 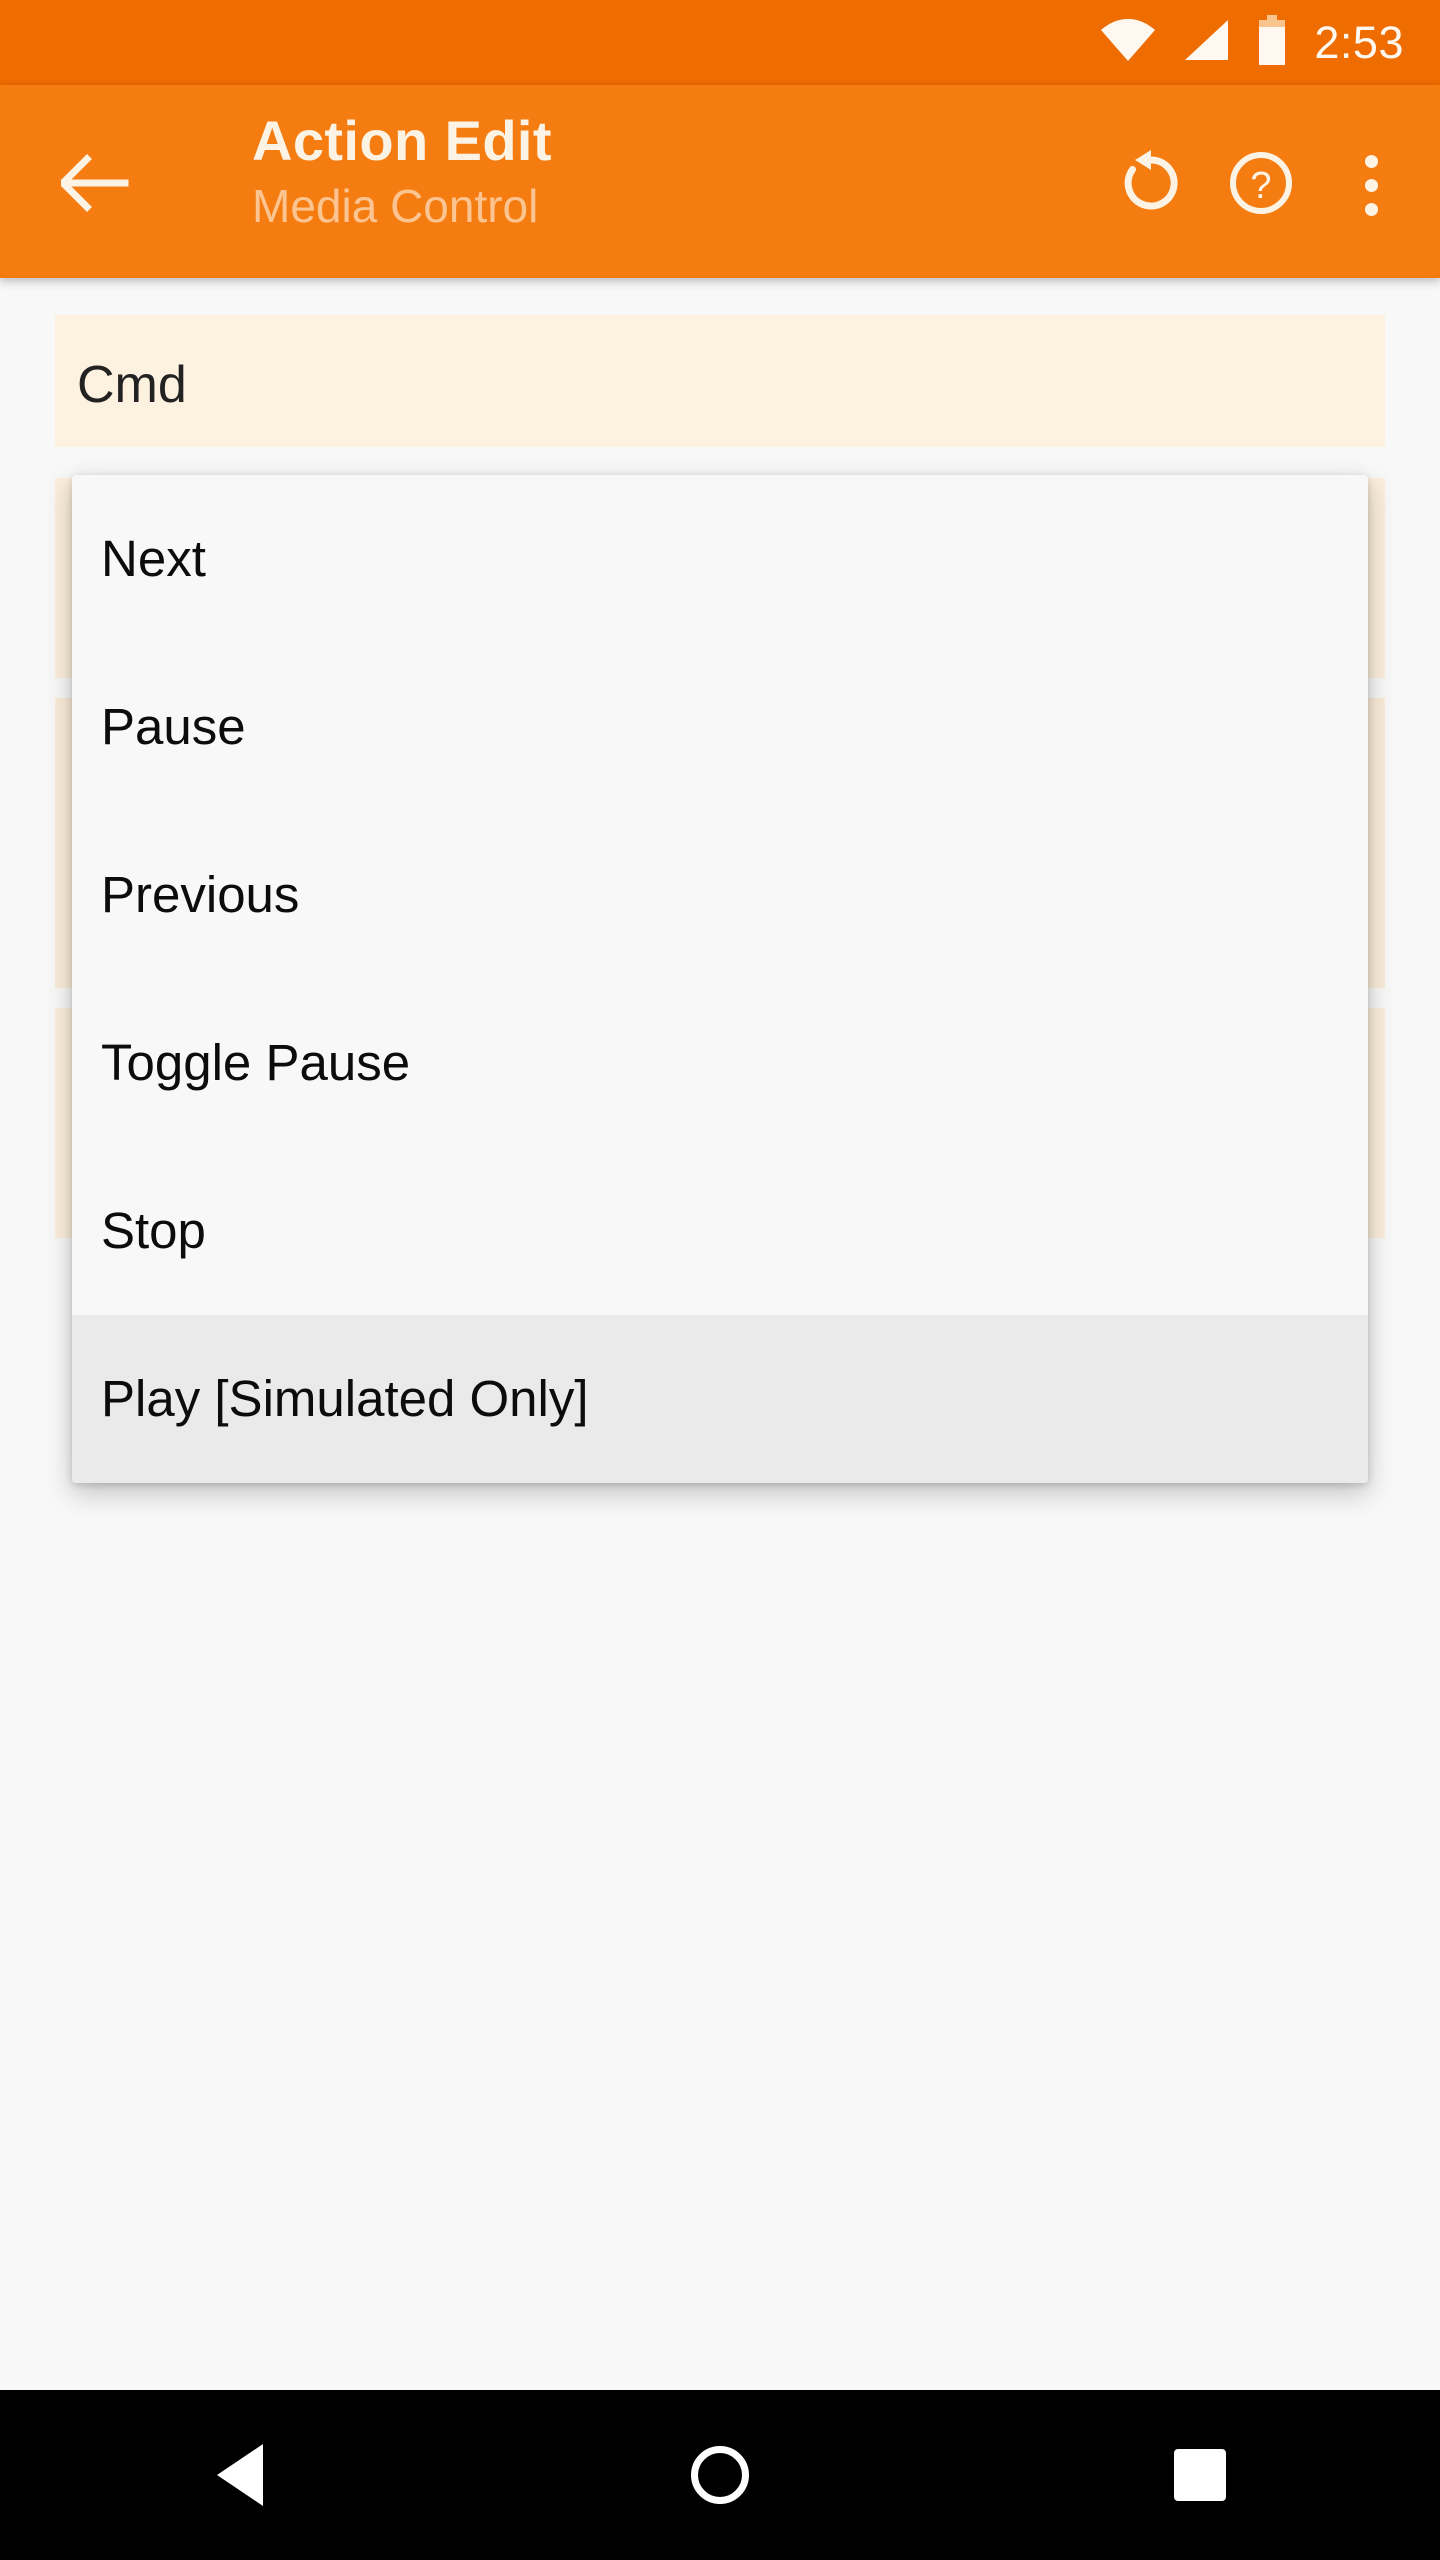 I want to click on battery-icon, so click(x=1272, y=42).